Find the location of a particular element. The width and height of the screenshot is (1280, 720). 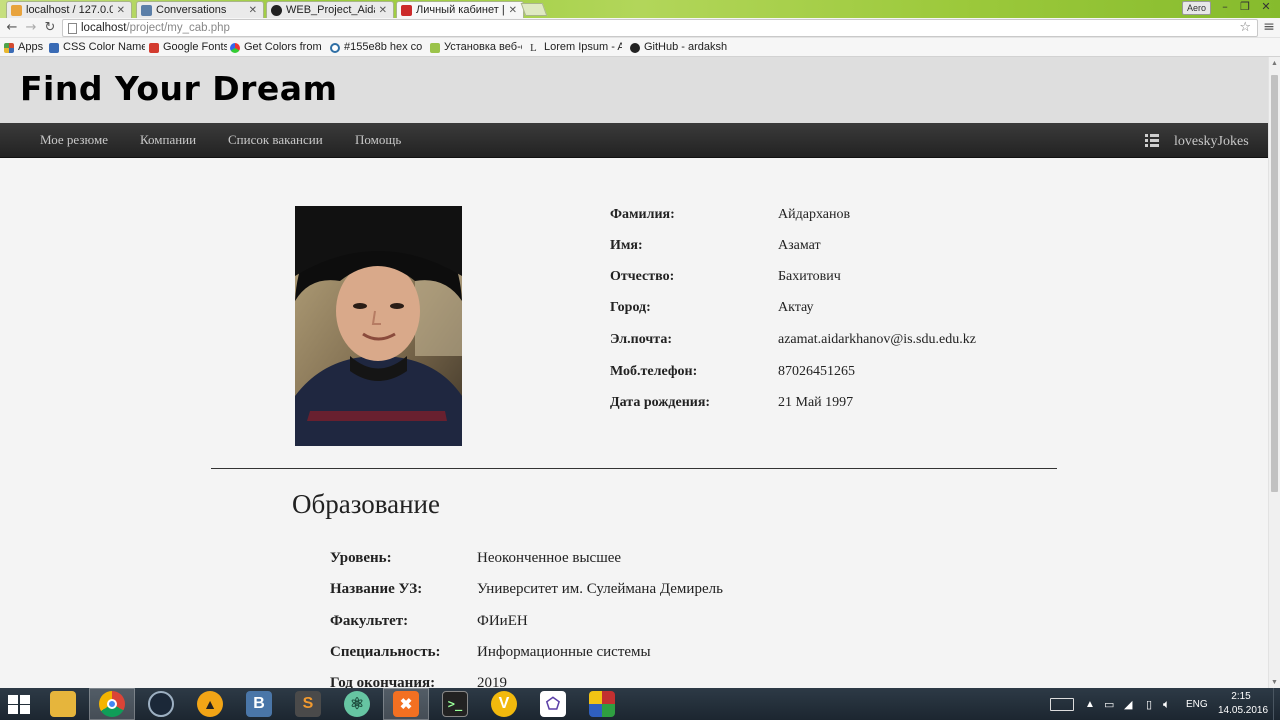

page-scrollbar: ▲ ▼ is located at coordinates (1274, 372).